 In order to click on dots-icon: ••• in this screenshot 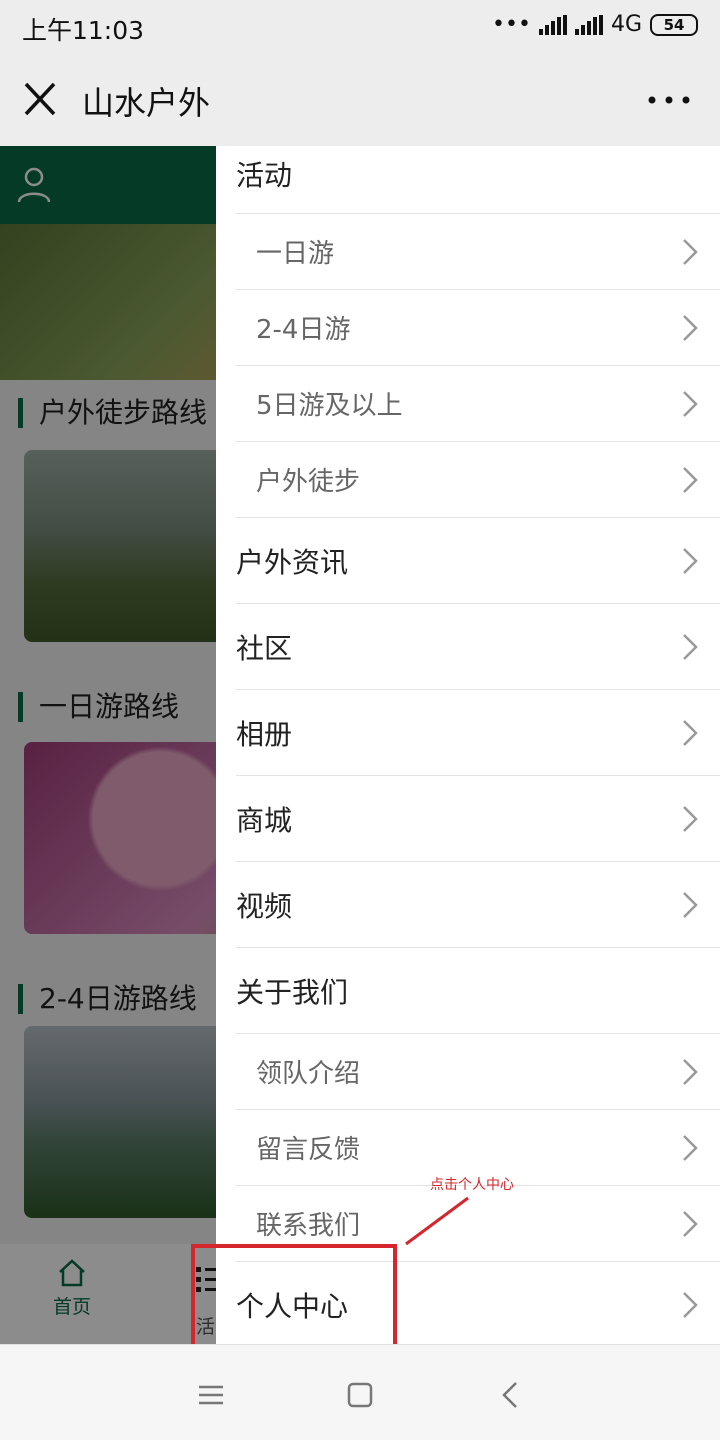, I will do `click(511, 24)`.